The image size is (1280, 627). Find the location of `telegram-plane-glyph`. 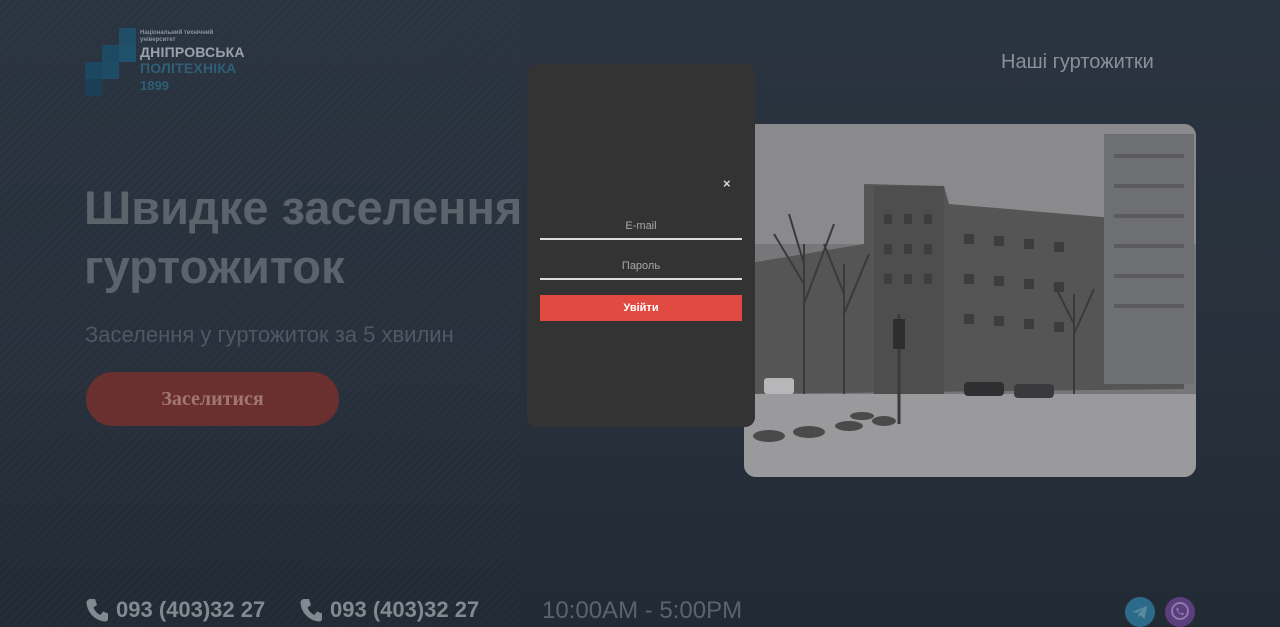

telegram-plane-glyph is located at coordinates (1139, 612).